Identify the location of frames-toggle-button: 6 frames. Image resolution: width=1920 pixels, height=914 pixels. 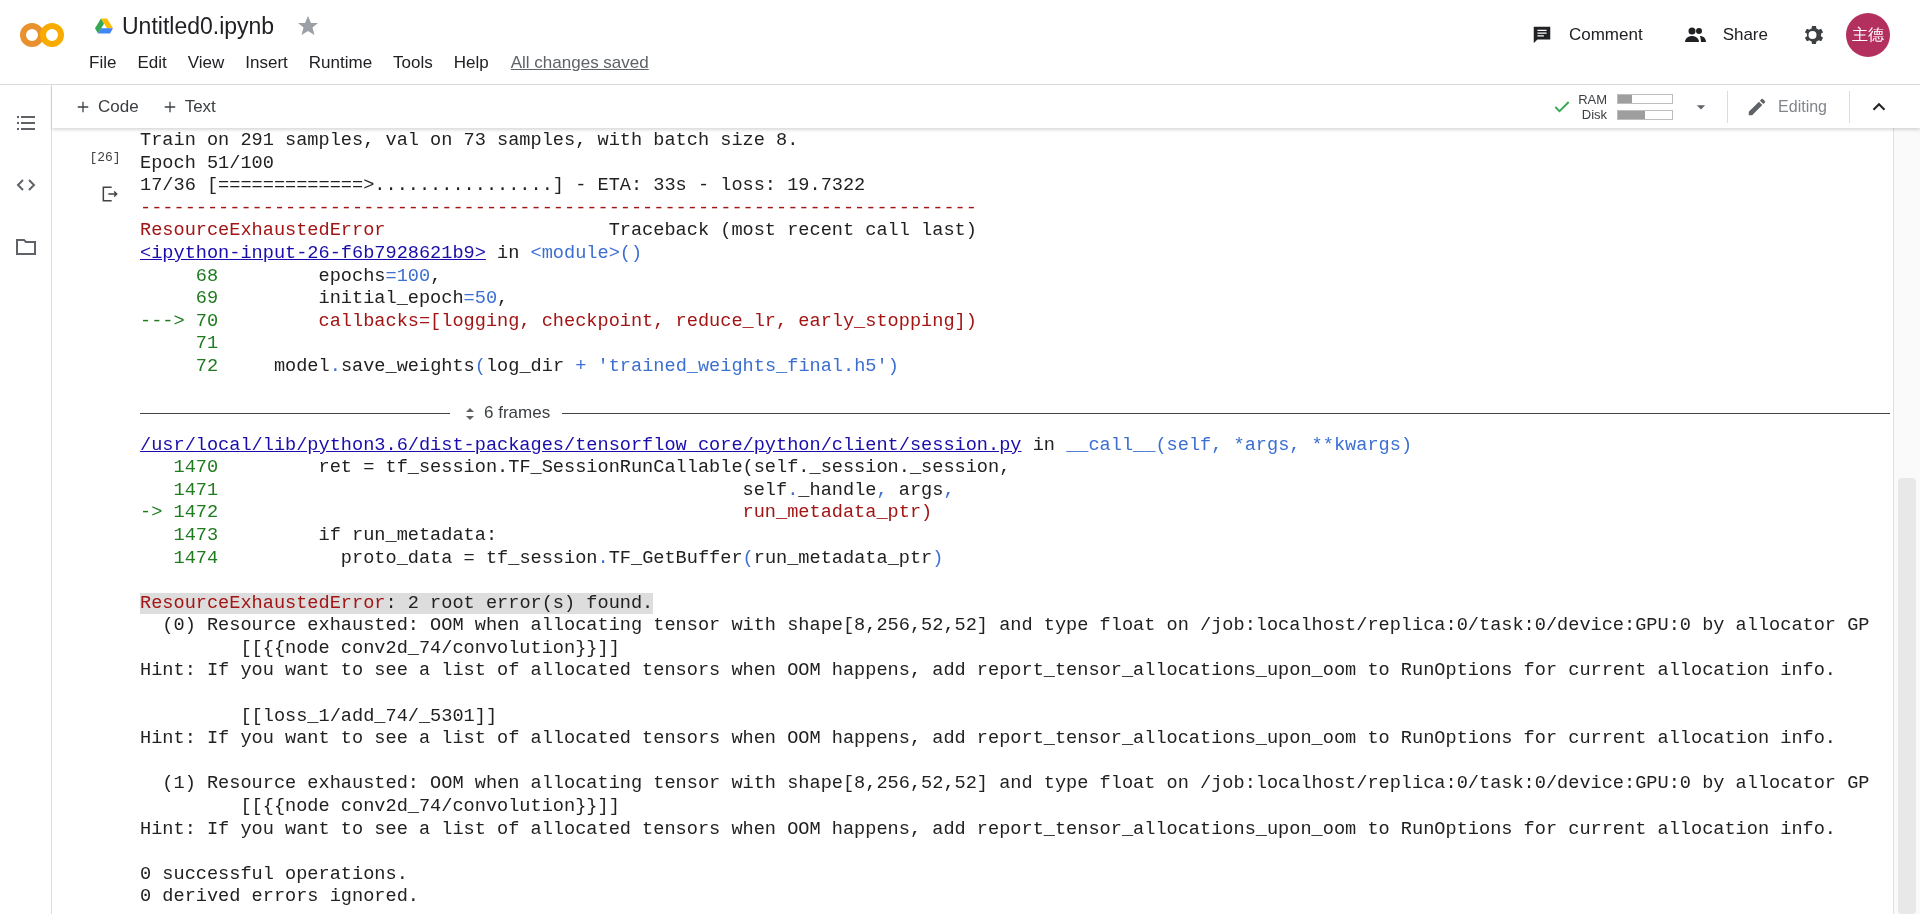
(506, 413).